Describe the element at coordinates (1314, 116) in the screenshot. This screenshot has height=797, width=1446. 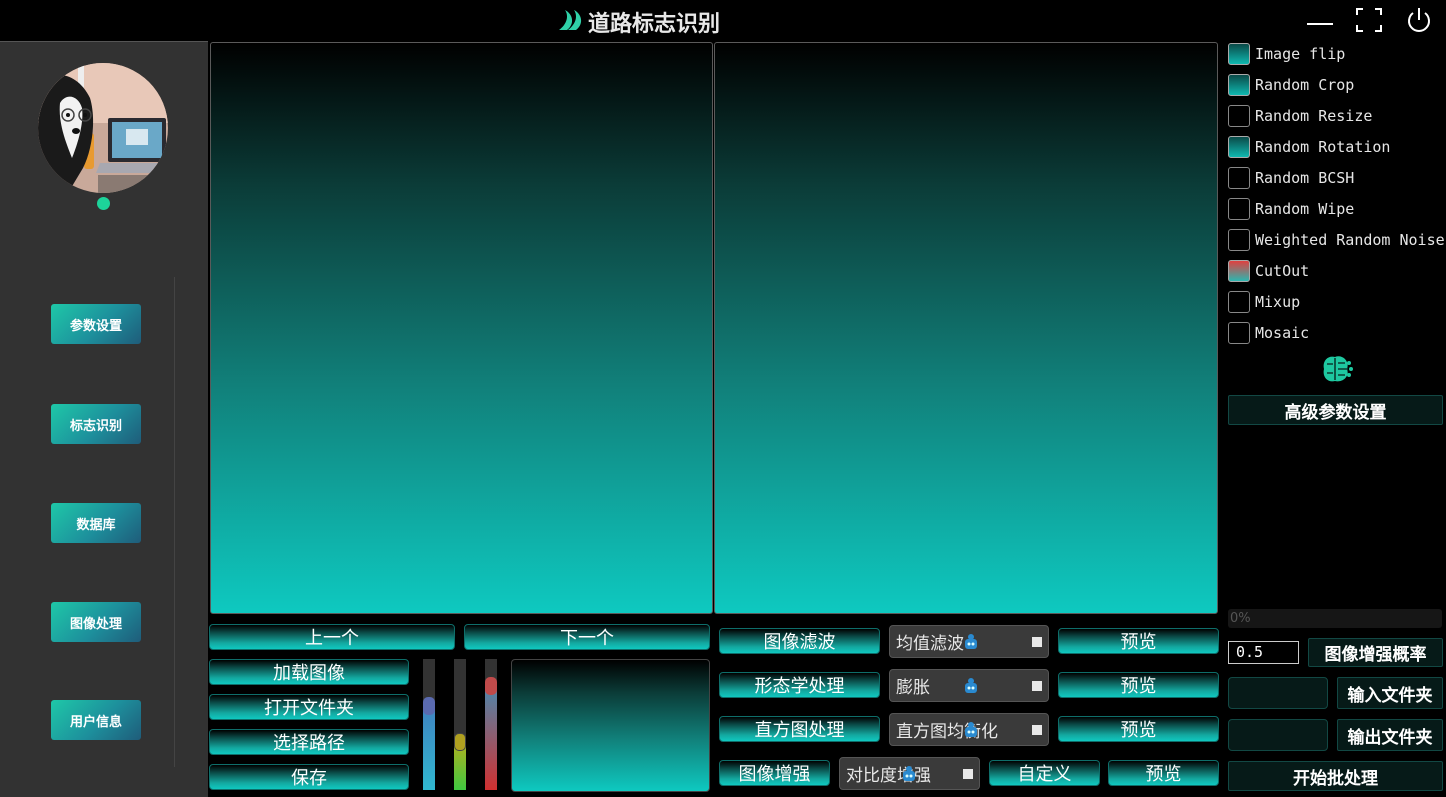
I see `checkbox-label: Random Resize` at that location.